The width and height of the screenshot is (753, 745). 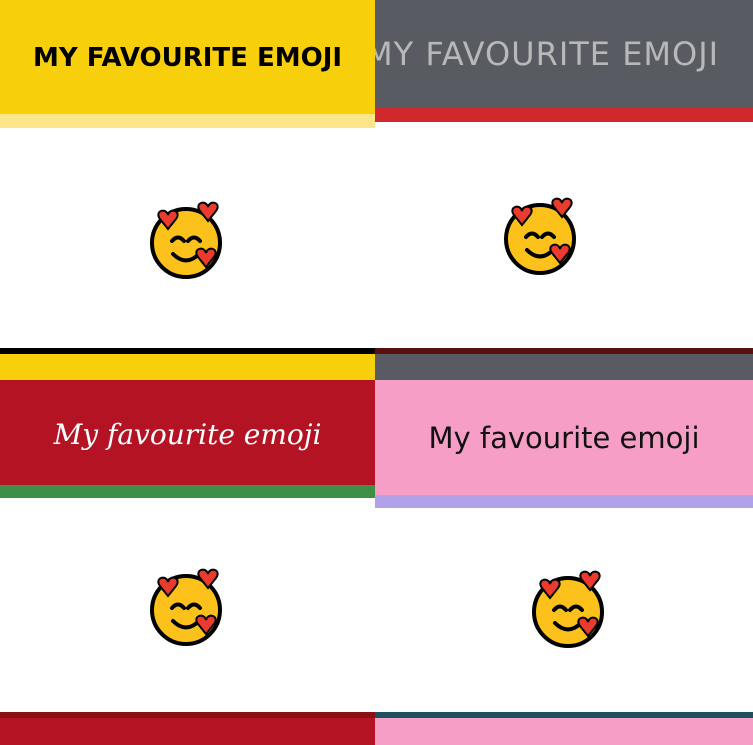 What do you see at coordinates (187, 367) in the screenshot?
I see `card-3-top-band` at bounding box center [187, 367].